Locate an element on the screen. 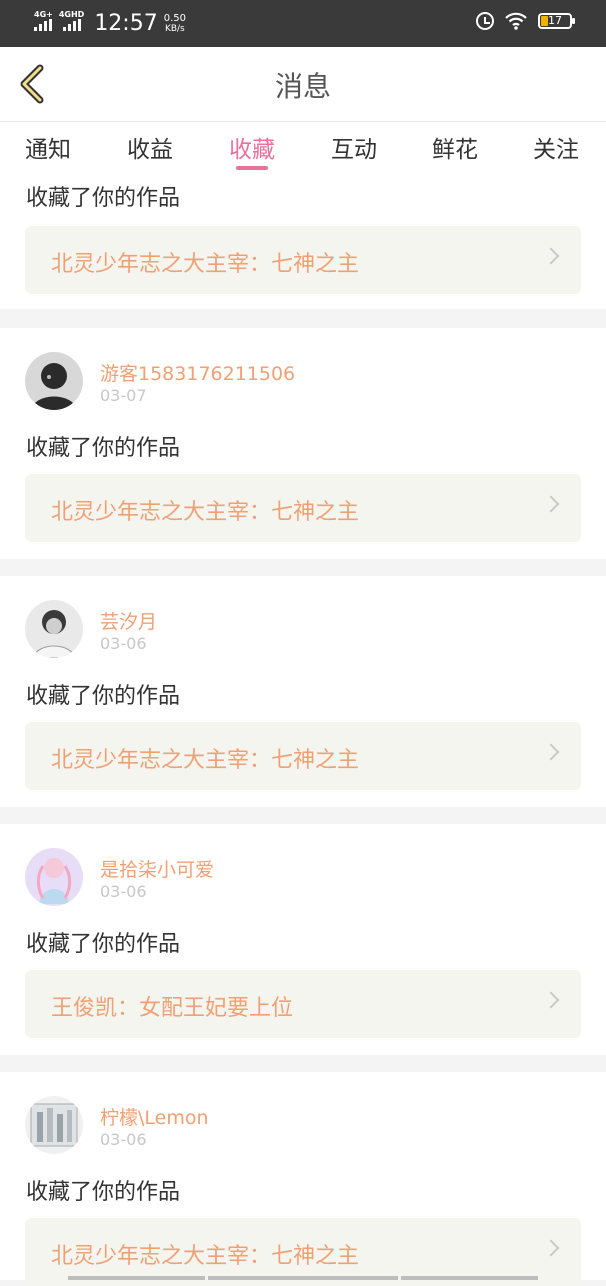  signal-label: 4G+ is located at coordinates (43, 14).